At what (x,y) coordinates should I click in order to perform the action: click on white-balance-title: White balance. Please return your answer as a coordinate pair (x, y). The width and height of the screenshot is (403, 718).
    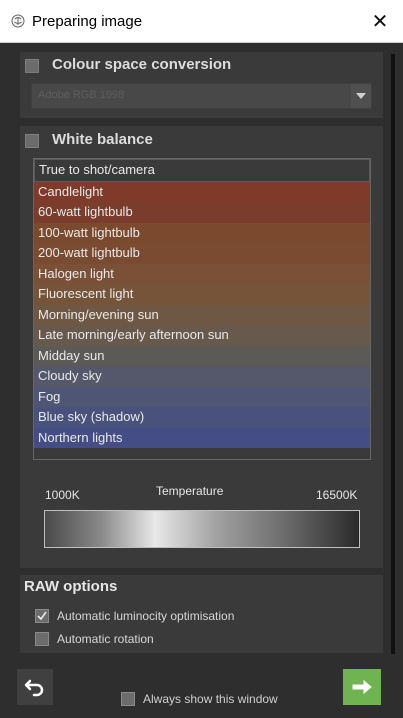
    Looking at the image, I should click on (102, 139).